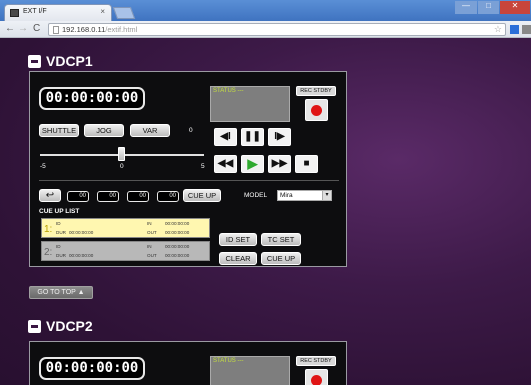 This screenshot has width=531, height=385. I want to click on jog-button: JOG, so click(104, 130).